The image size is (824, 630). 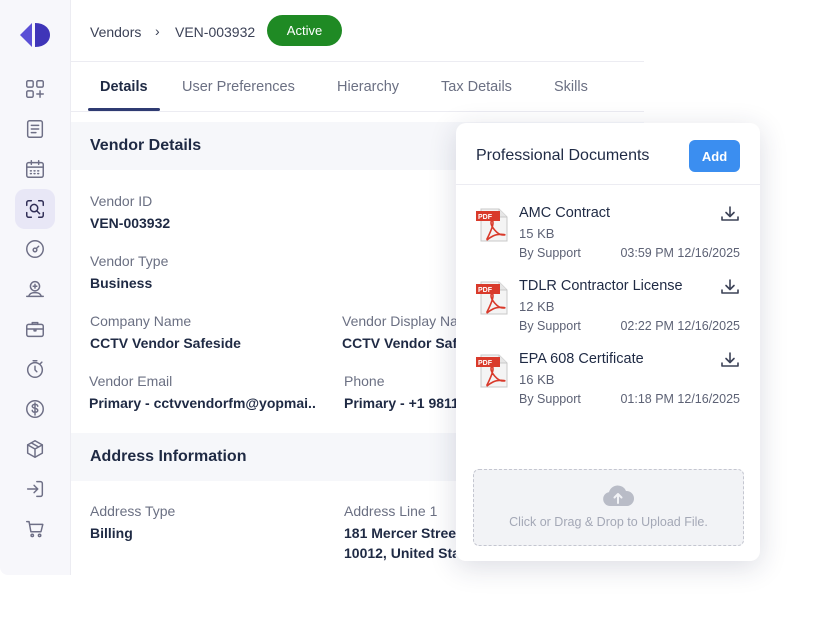 What do you see at coordinates (133, 511) in the screenshot?
I see `address-type-label: Address Type` at bounding box center [133, 511].